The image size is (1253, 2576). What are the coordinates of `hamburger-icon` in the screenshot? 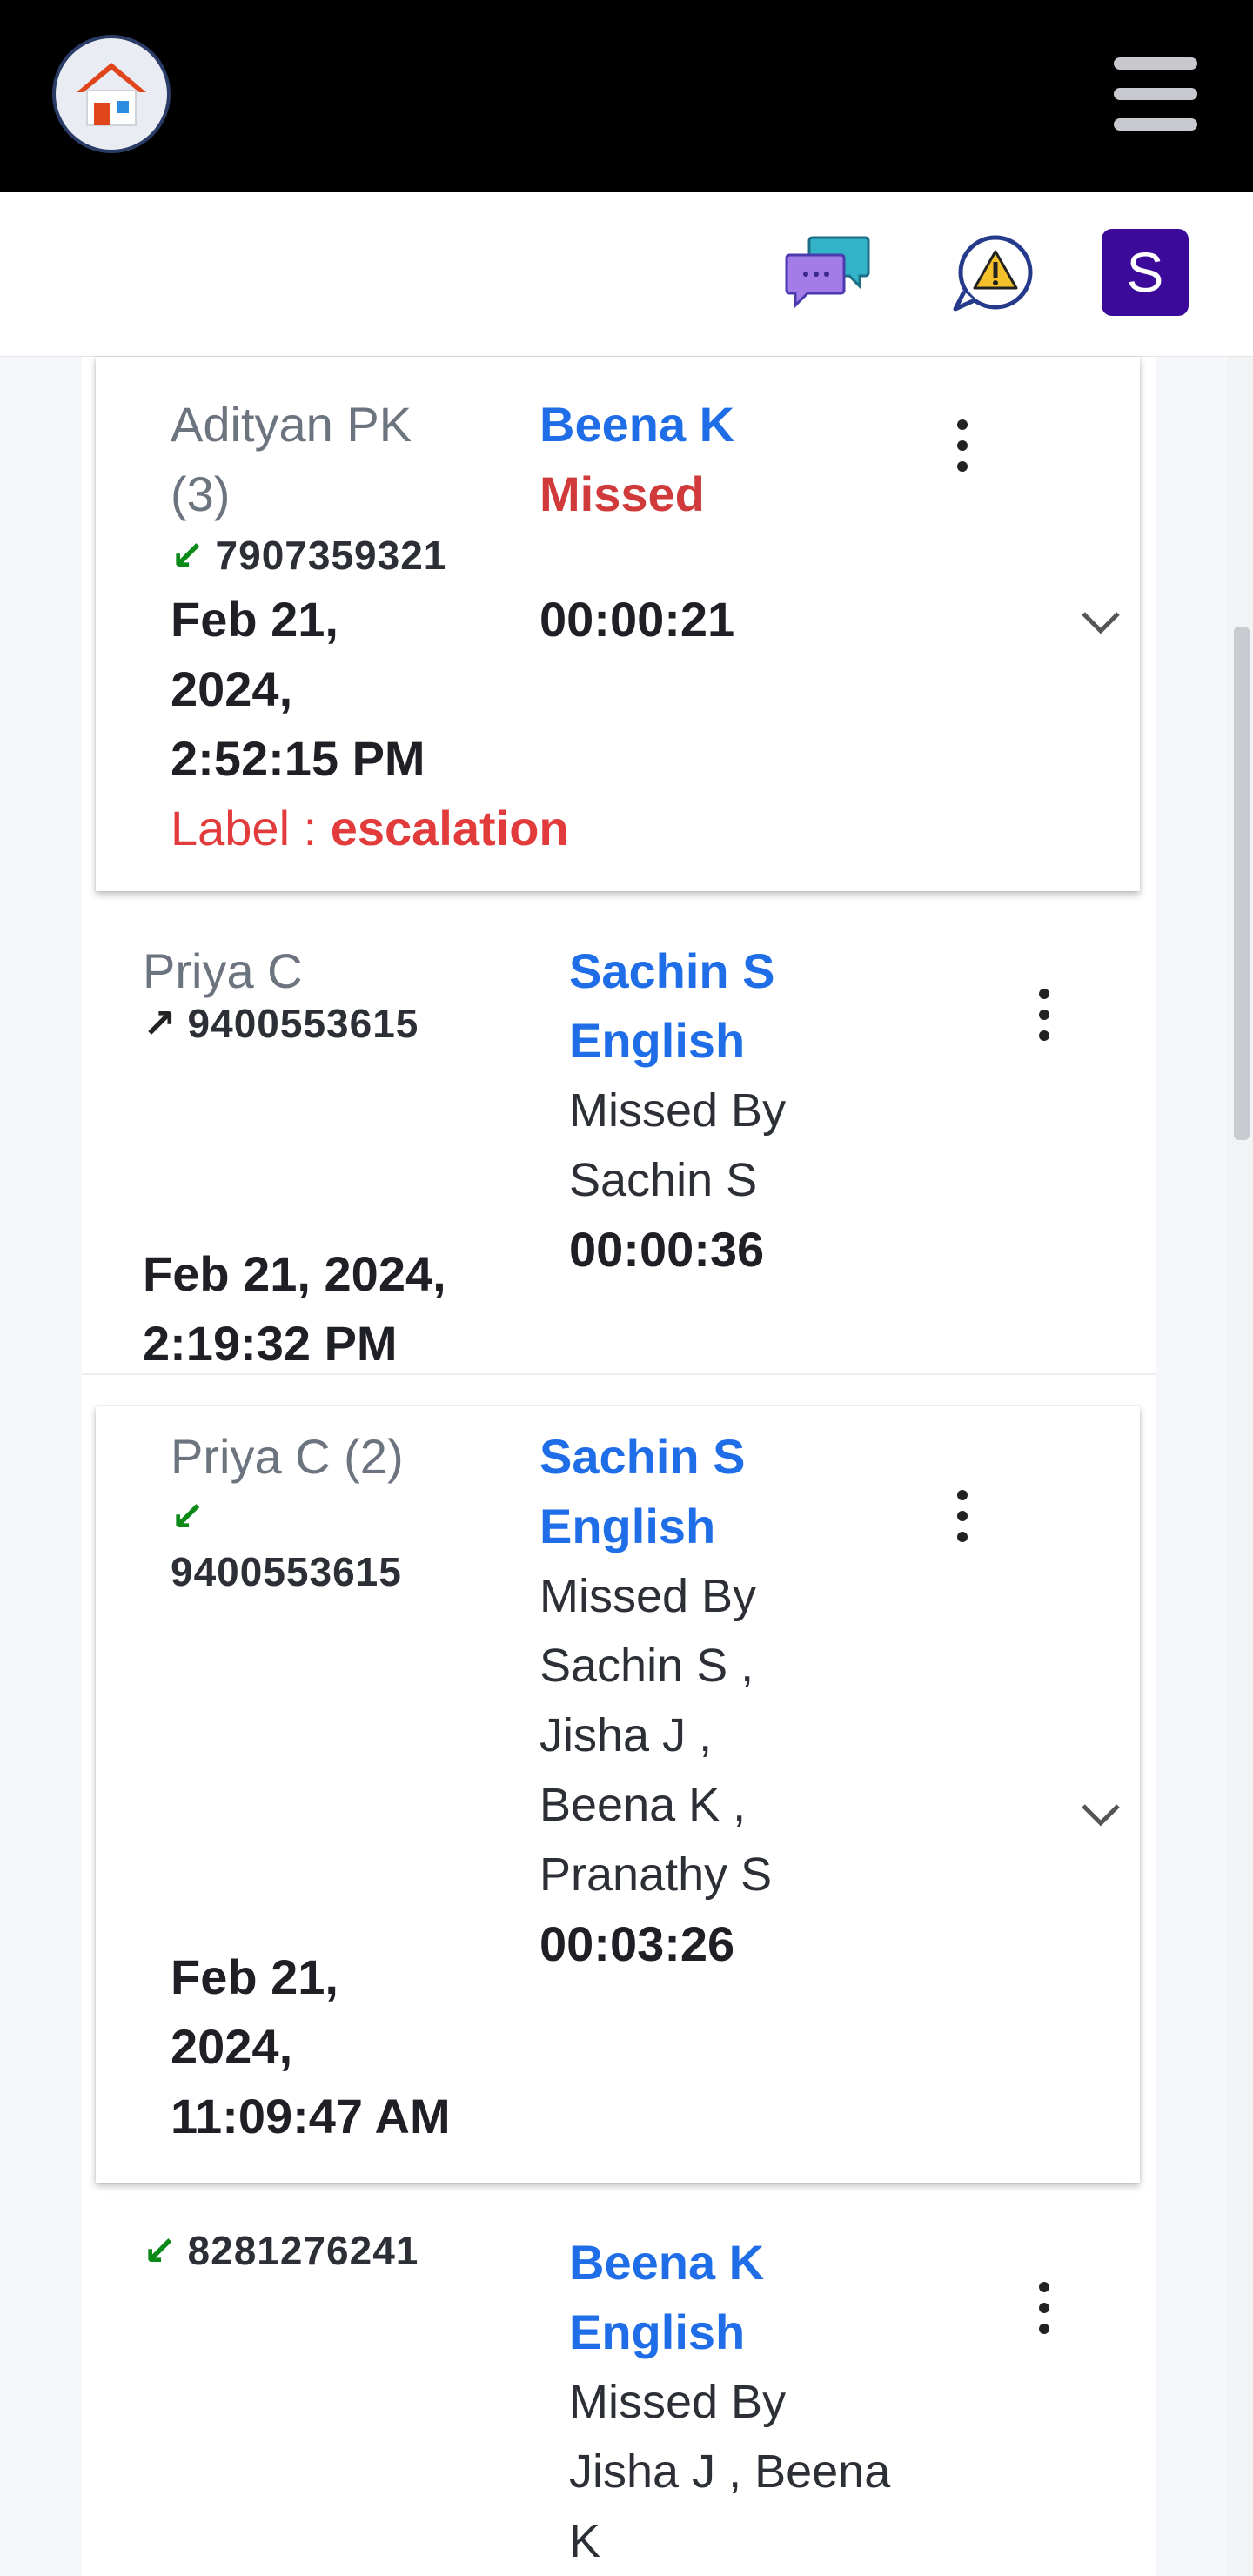 It's located at (1155, 94).